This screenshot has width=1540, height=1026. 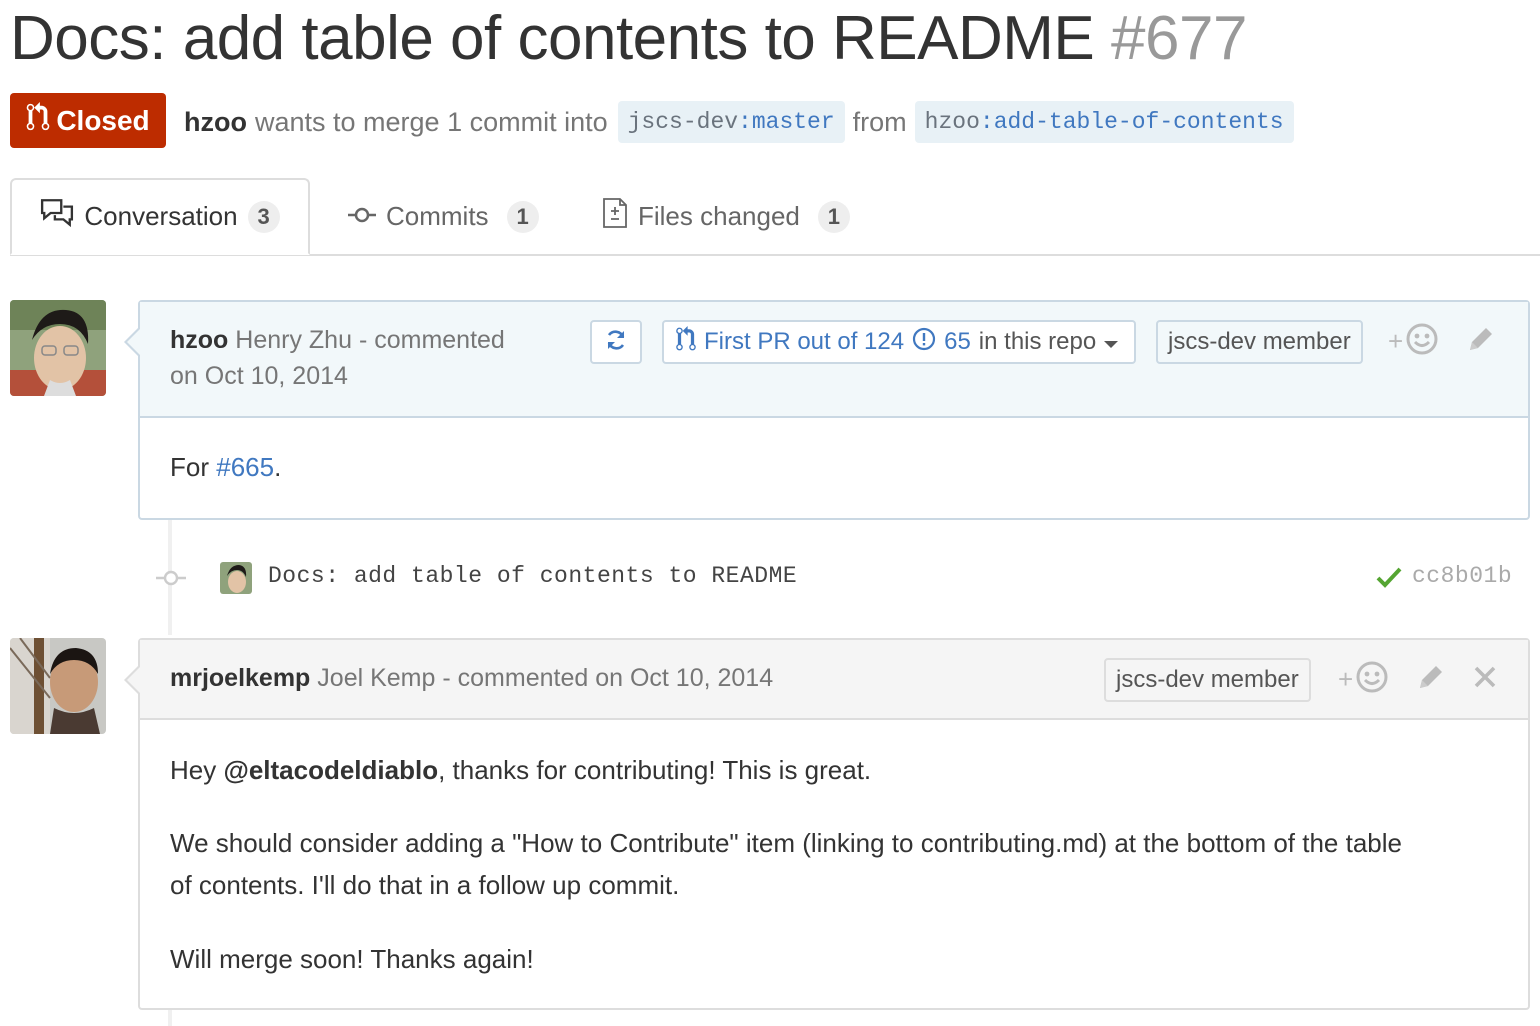 What do you see at coordinates (1037, 341) in the screenshot?
I see `issues-suffix: in this repo` at bounding box center [1037, 341].